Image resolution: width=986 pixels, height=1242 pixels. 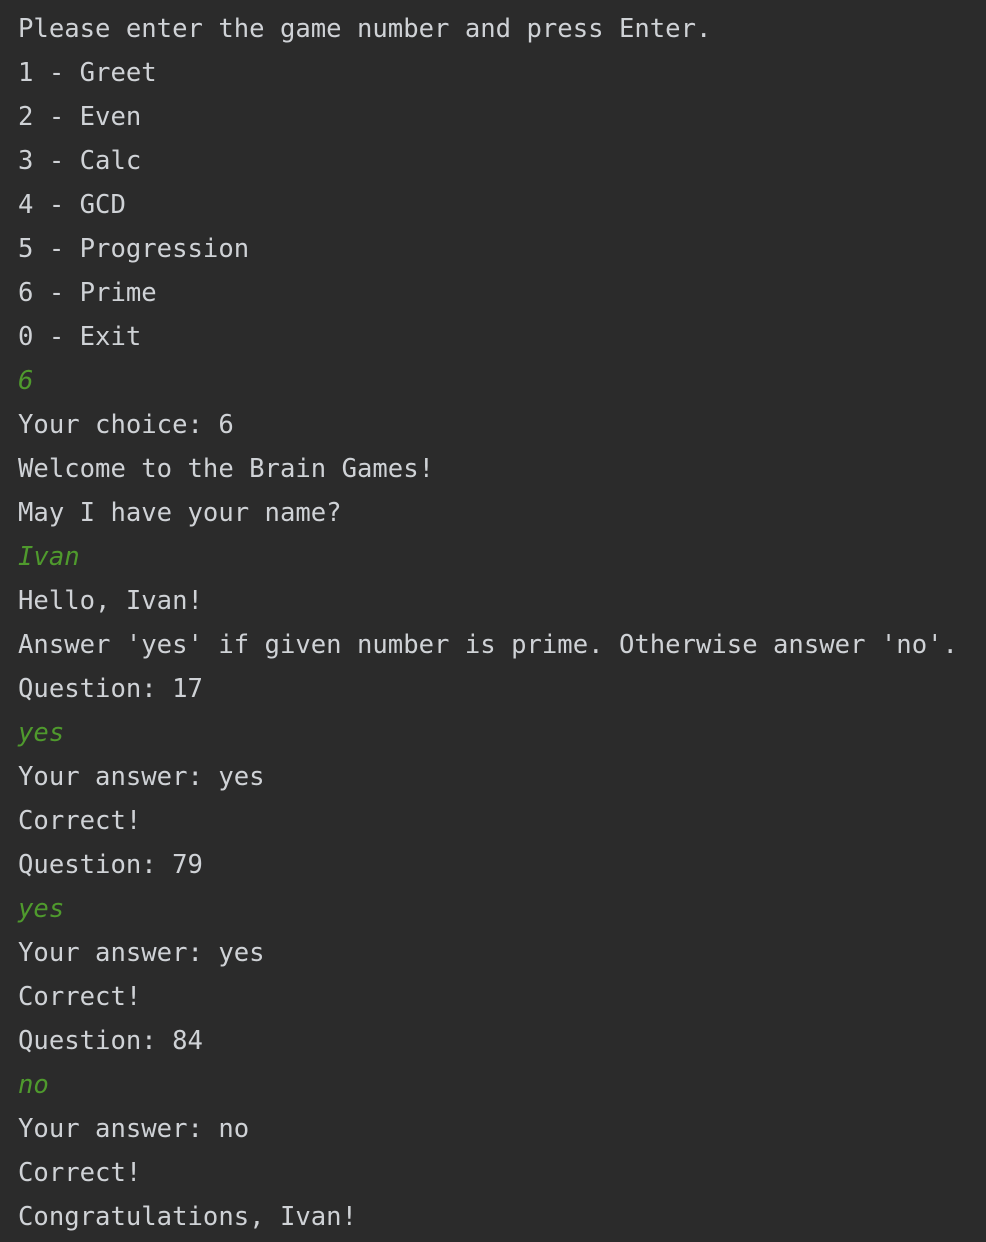 I want to click on console-output-line: 4 - GCD, so click(x=72, y=205).